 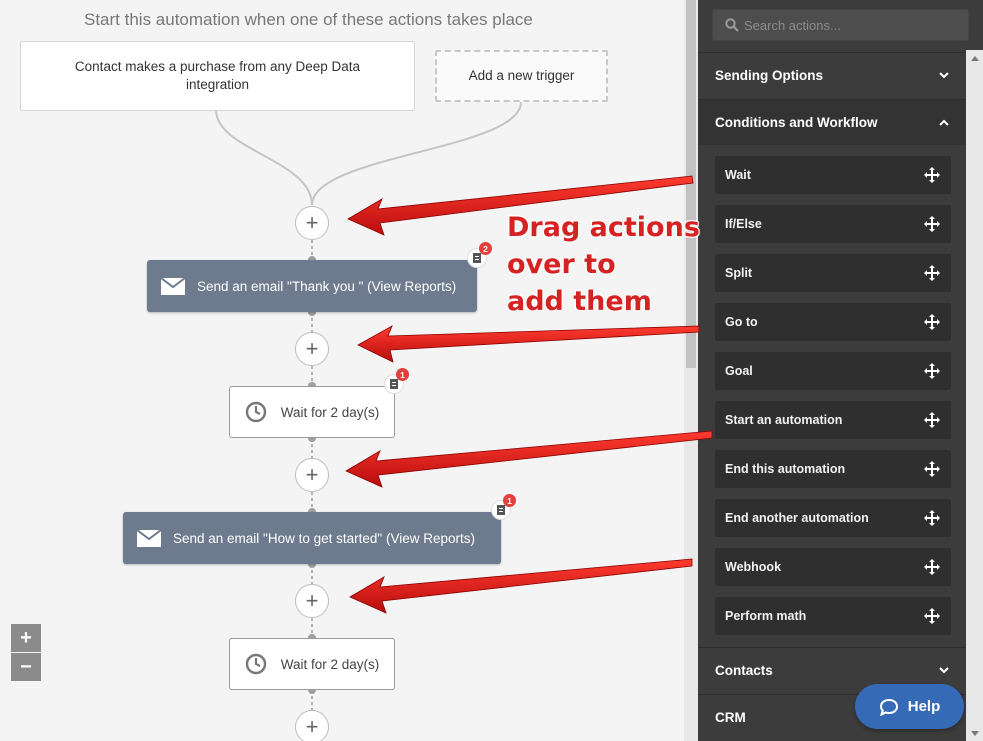 What do you see at coordinates (784, 420) in the screenshot?
I see `action-label: Start an automation` at bounding box center [784, 420].